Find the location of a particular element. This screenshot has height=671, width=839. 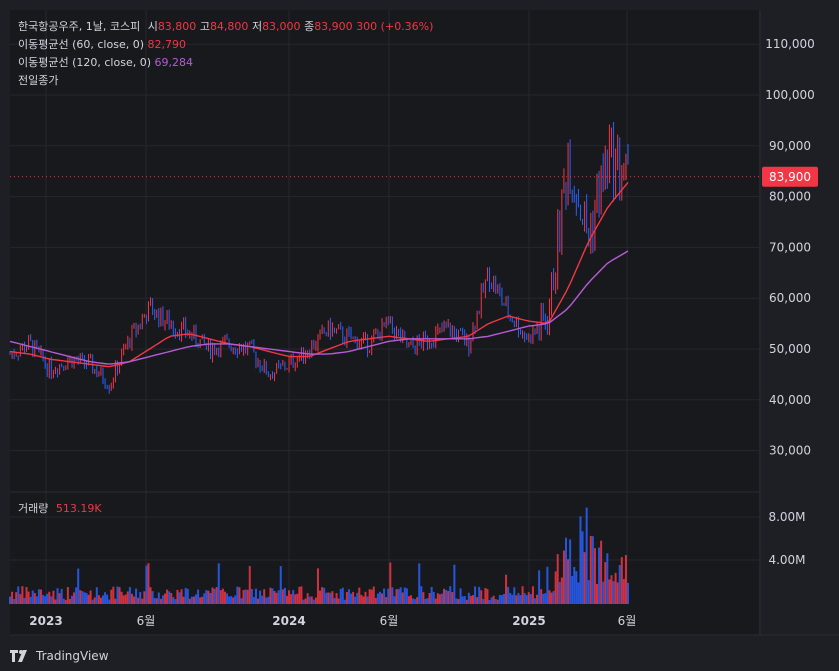

time-tick-label: 2025 is located at coordinates (528, 621).